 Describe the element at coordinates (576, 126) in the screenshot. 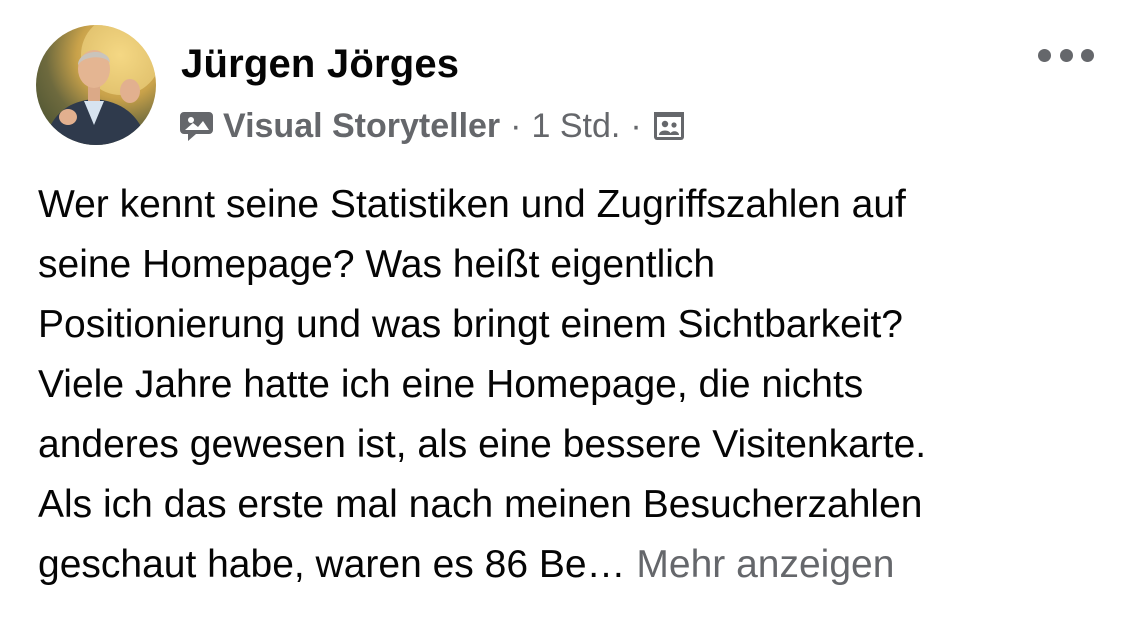

I see `post-timestamp: 1 Std.` at that location.